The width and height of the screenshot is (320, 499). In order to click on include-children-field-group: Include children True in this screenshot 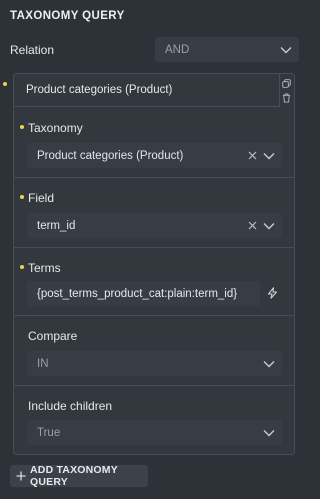, I will do `click(154, 420)`.